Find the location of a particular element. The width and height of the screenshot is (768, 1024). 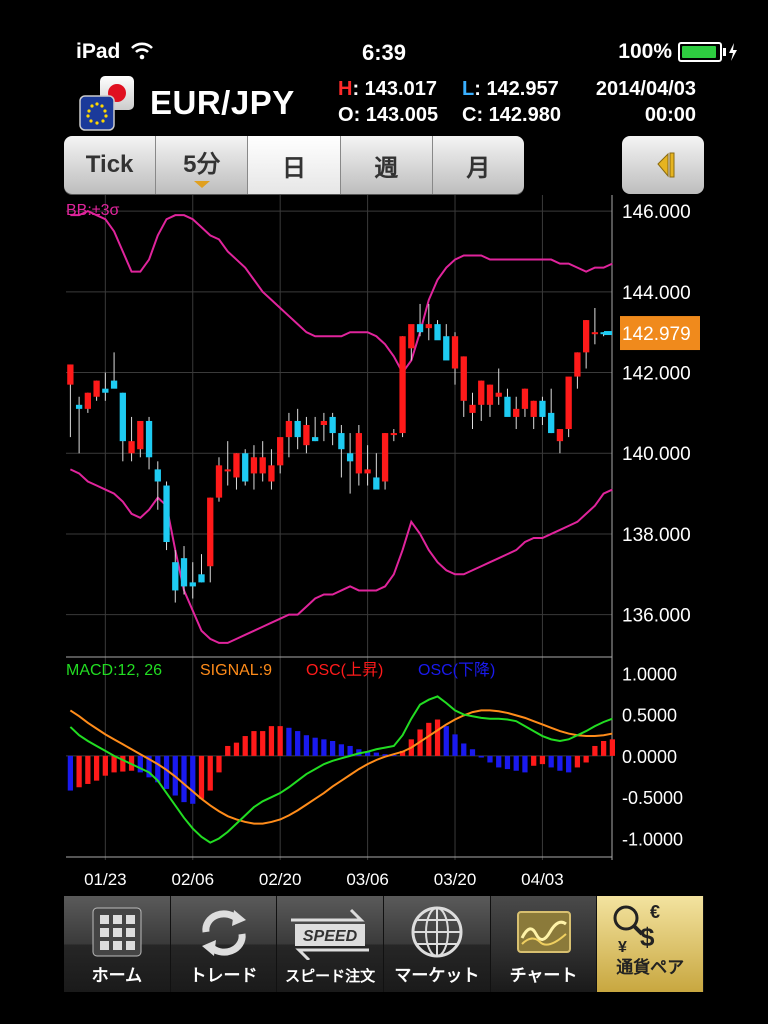

macd-legend-item: SIGNAL:9 is located at coordinates (236, 670).